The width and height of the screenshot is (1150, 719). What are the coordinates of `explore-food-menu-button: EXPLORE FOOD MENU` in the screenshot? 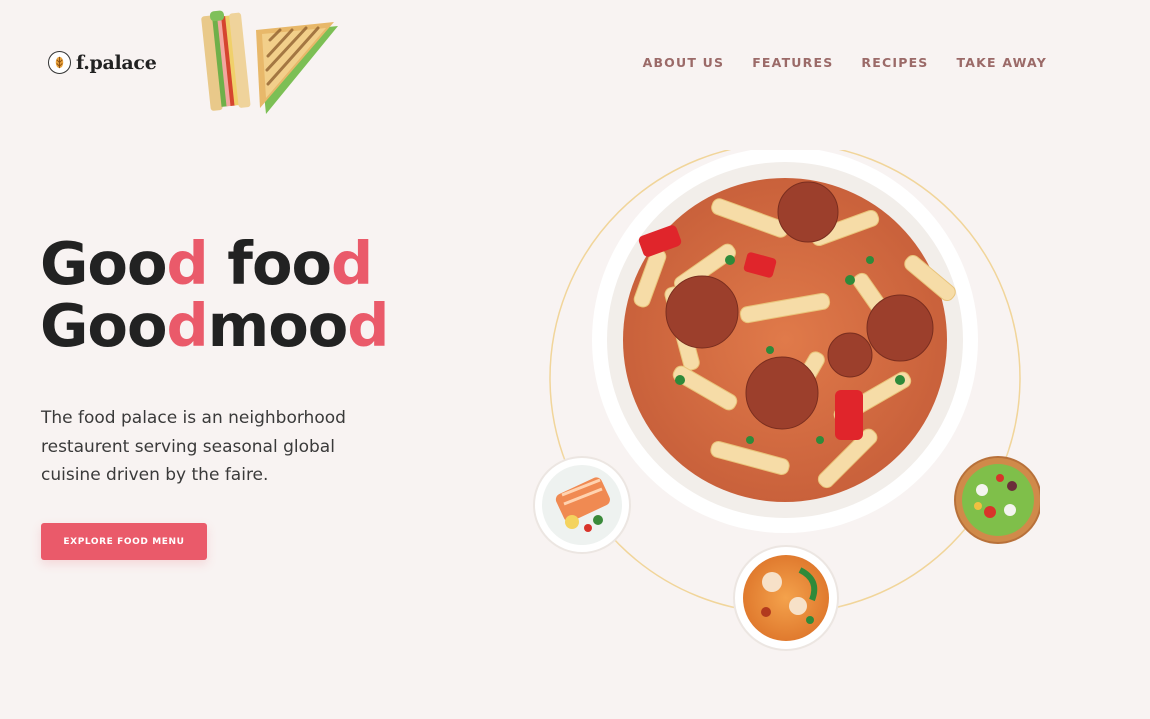 It's located at (124, 541).